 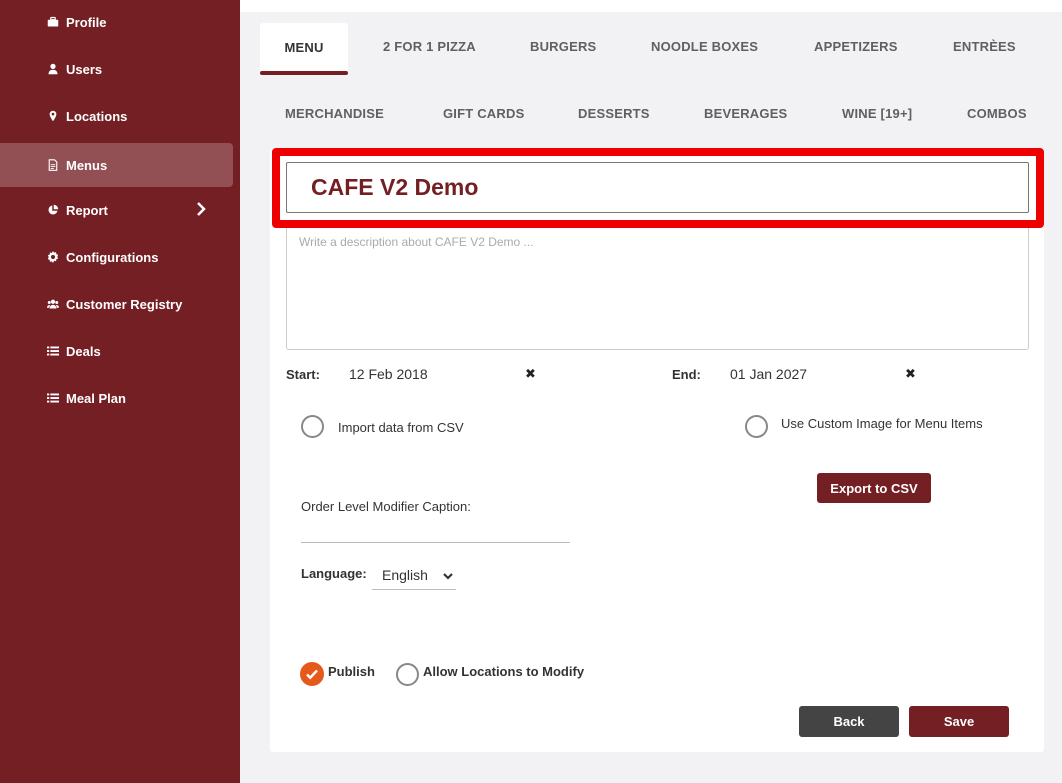 I want to click on custom-image-radio, so click(x=756, y=426).